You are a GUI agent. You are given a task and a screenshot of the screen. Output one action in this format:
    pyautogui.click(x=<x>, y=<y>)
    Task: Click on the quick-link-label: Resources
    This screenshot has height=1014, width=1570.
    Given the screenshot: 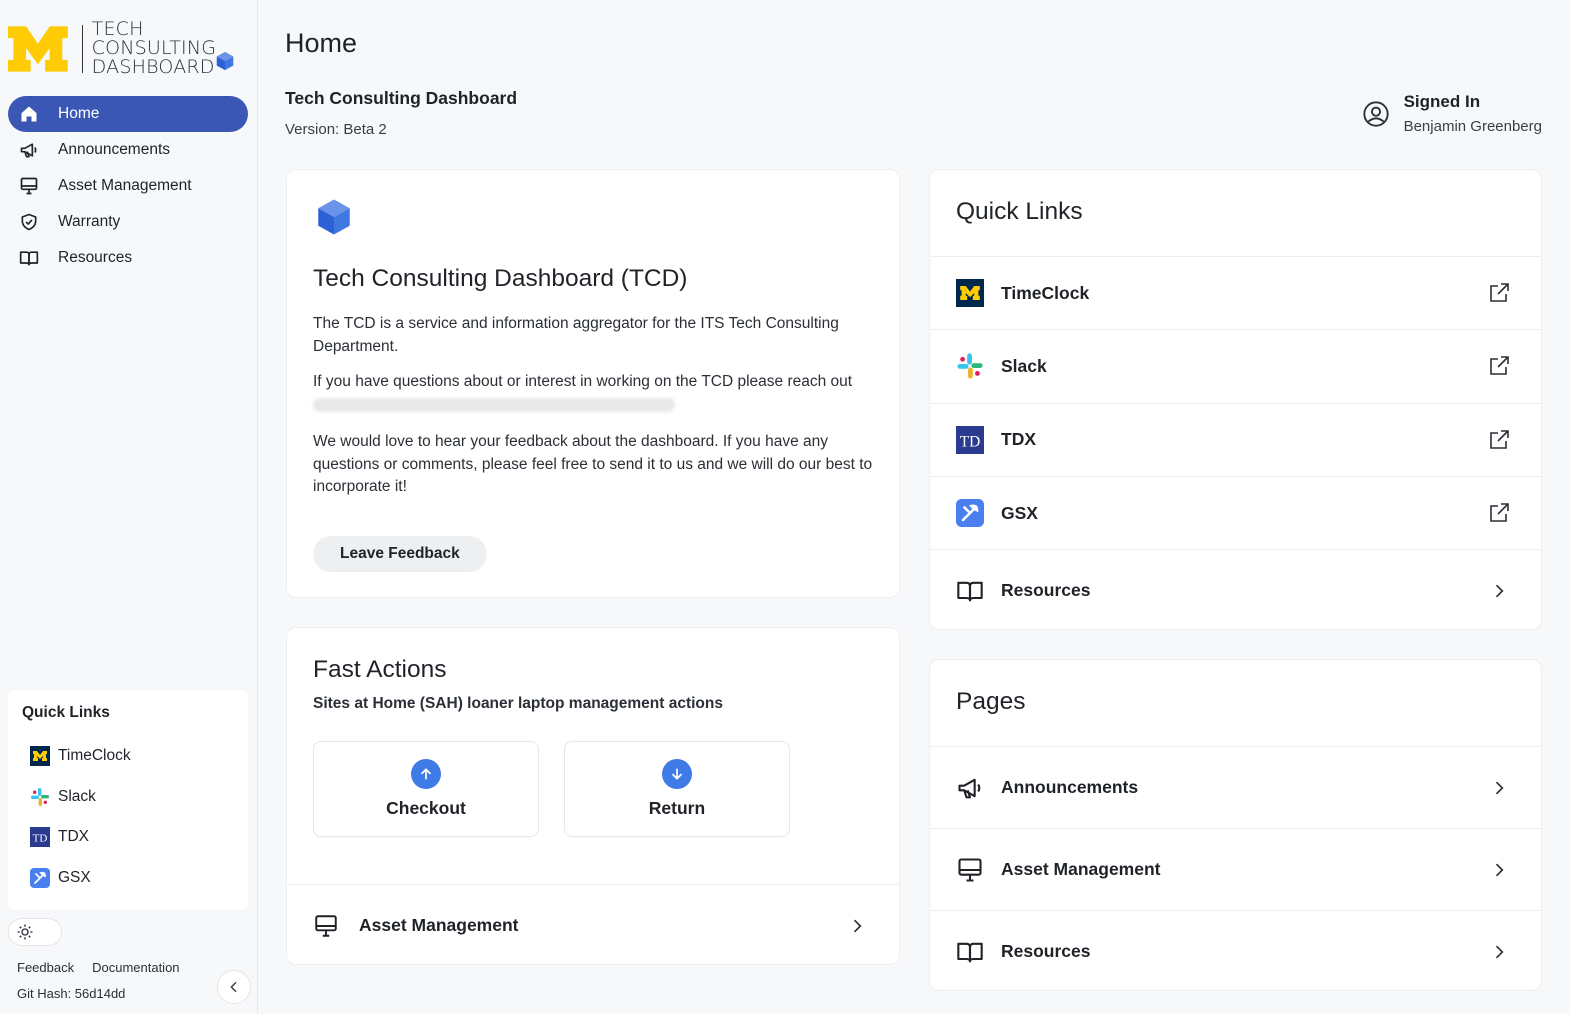 What is the action you would take?
    pyautogui.click(x=1046, y=590)
    